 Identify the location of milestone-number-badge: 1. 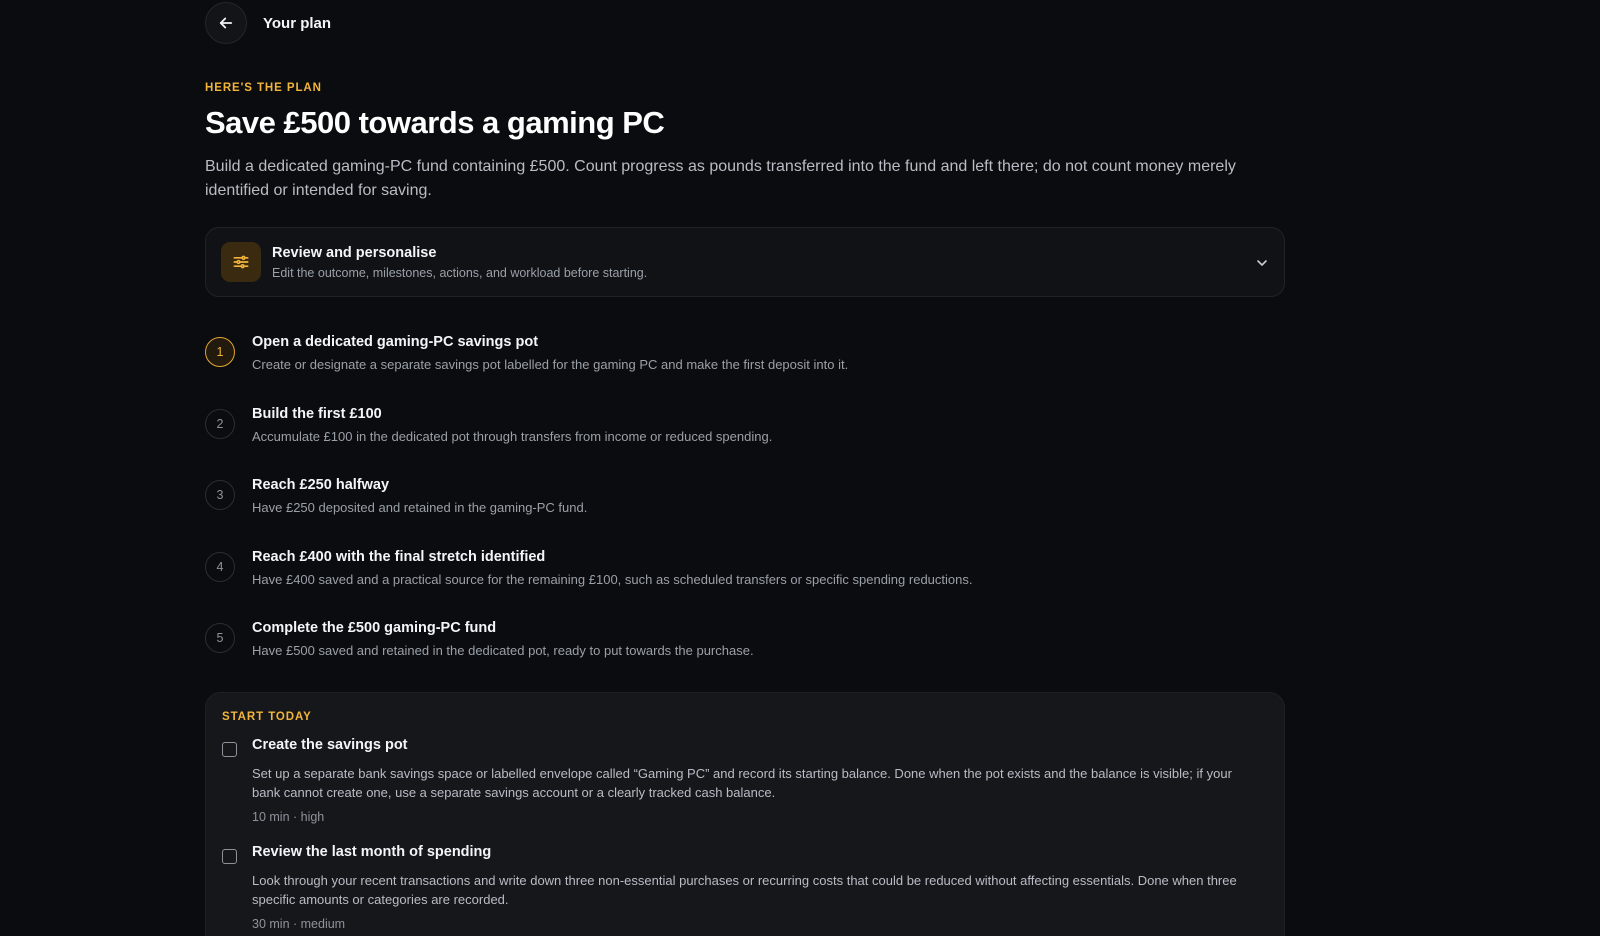
(220, 352).